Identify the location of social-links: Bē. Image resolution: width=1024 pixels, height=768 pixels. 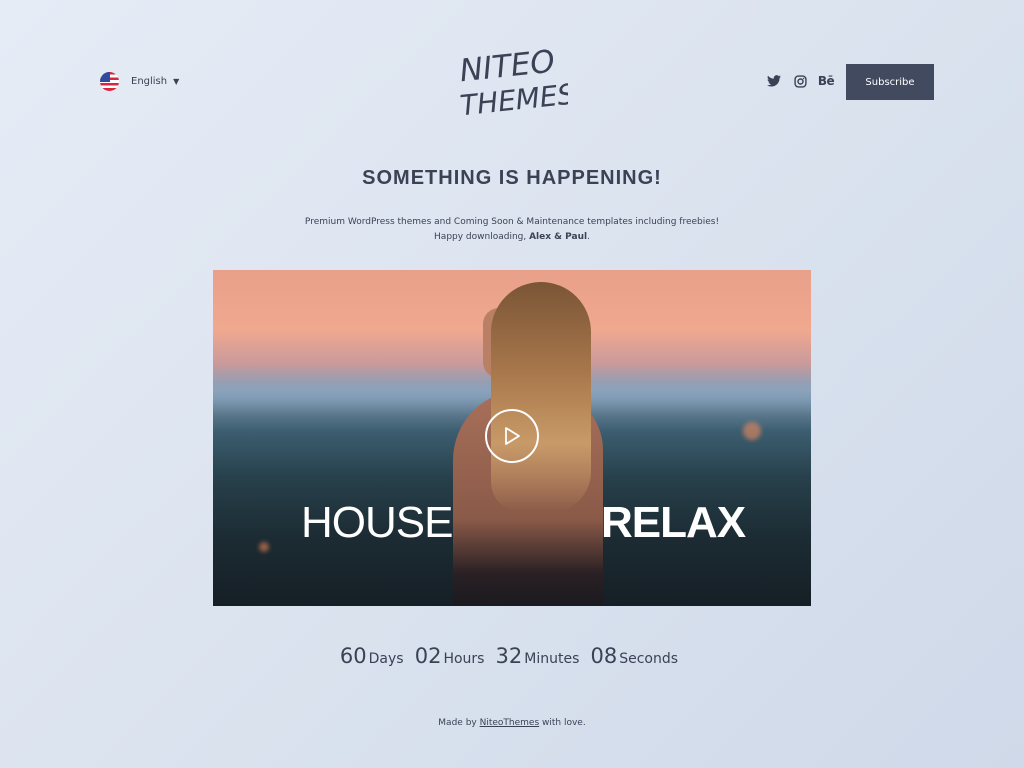
(800, 81).